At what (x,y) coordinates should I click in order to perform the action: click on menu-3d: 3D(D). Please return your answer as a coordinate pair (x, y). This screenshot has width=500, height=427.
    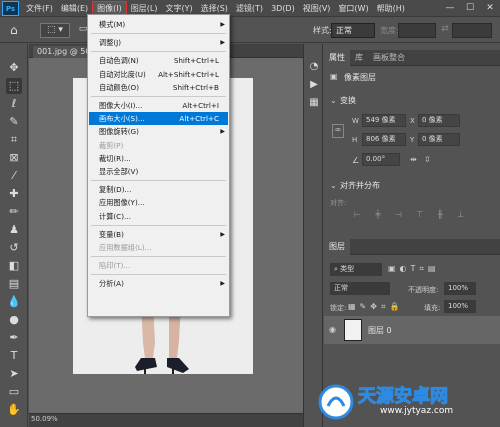
    Looking at the image, I should click on (283, 8).